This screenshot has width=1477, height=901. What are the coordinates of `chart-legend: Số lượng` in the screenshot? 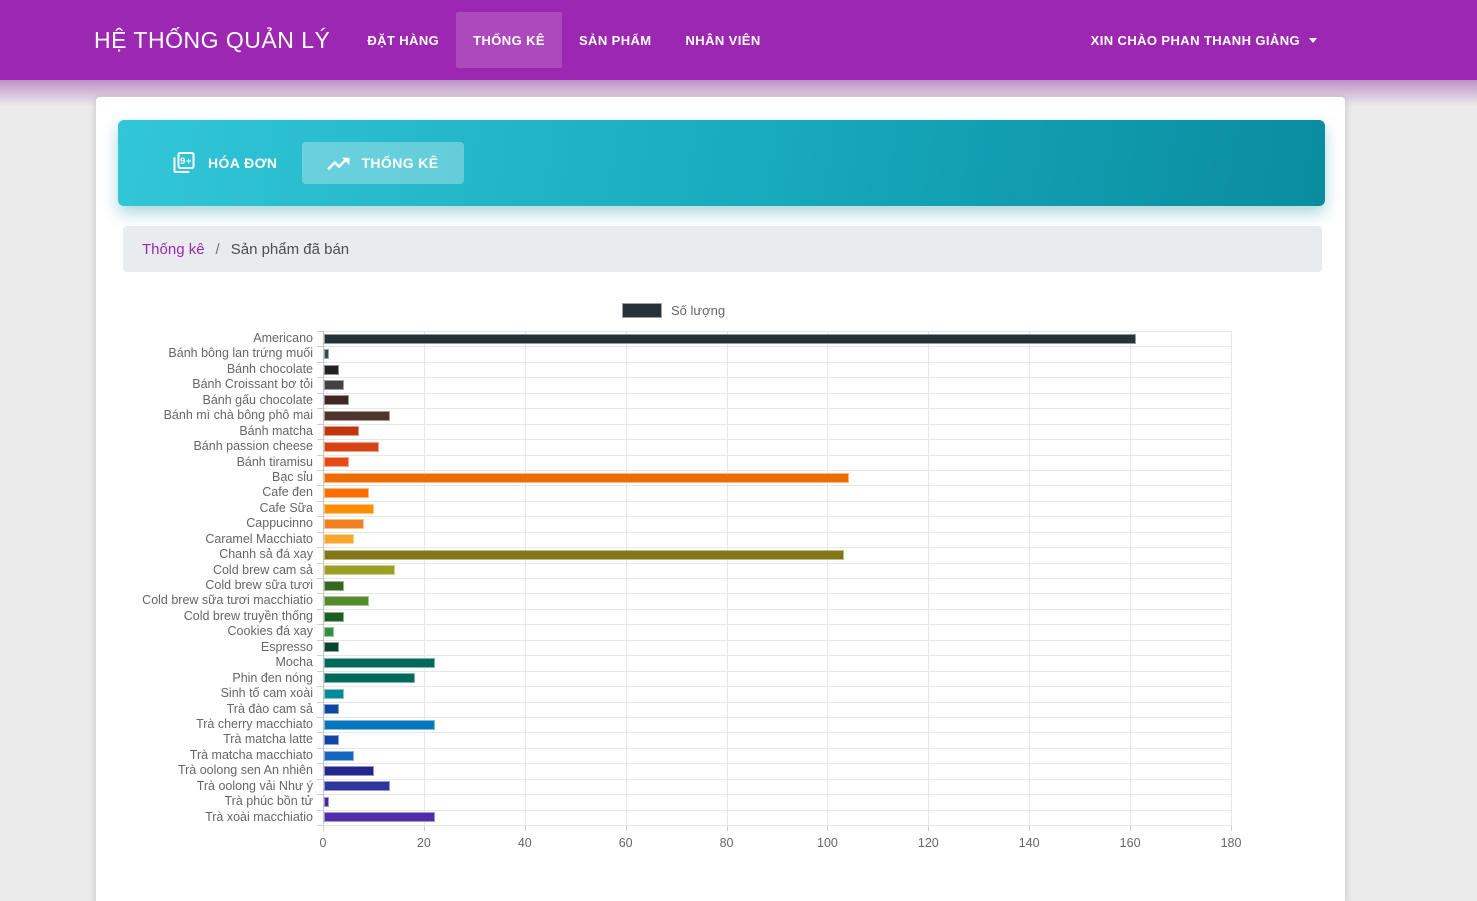 It's located at (673, 310).